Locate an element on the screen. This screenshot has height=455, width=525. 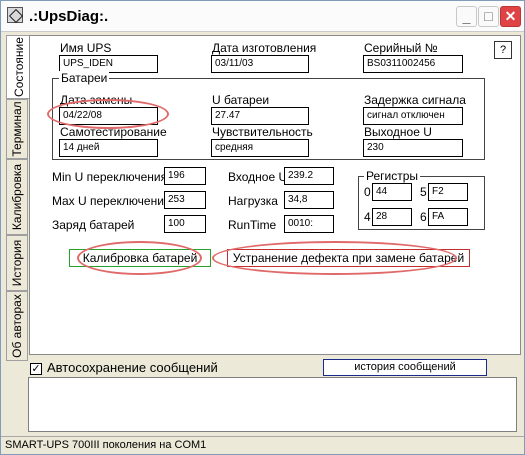
manufacture-date-field: 03/11/03 is located at coordinates (260, 64).